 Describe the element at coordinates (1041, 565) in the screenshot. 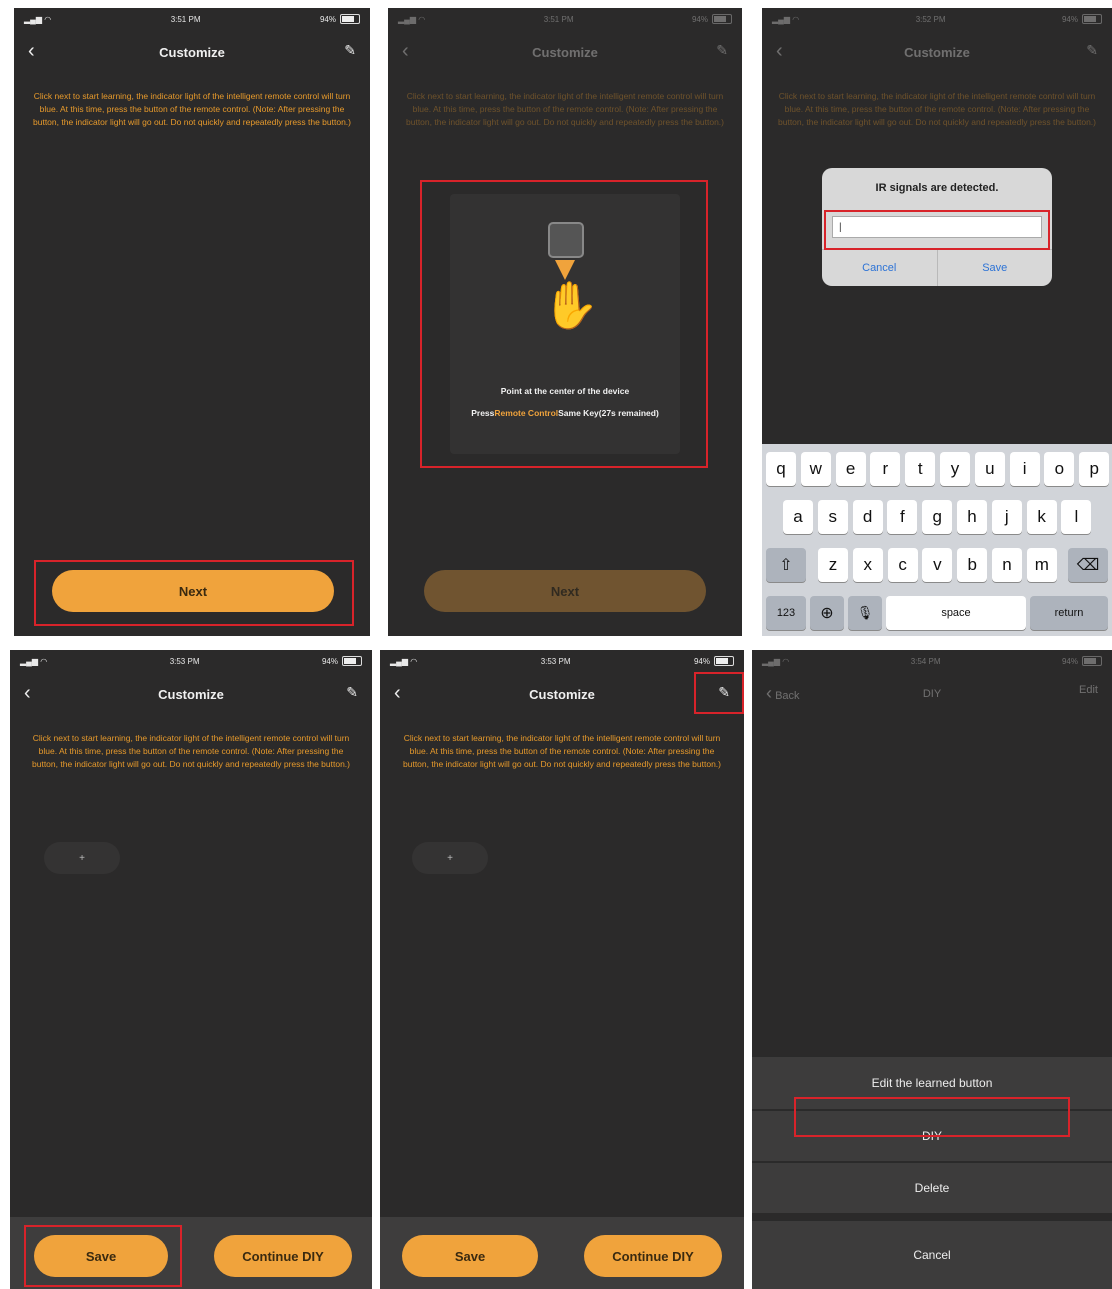

I see `key-m: m` at that location.